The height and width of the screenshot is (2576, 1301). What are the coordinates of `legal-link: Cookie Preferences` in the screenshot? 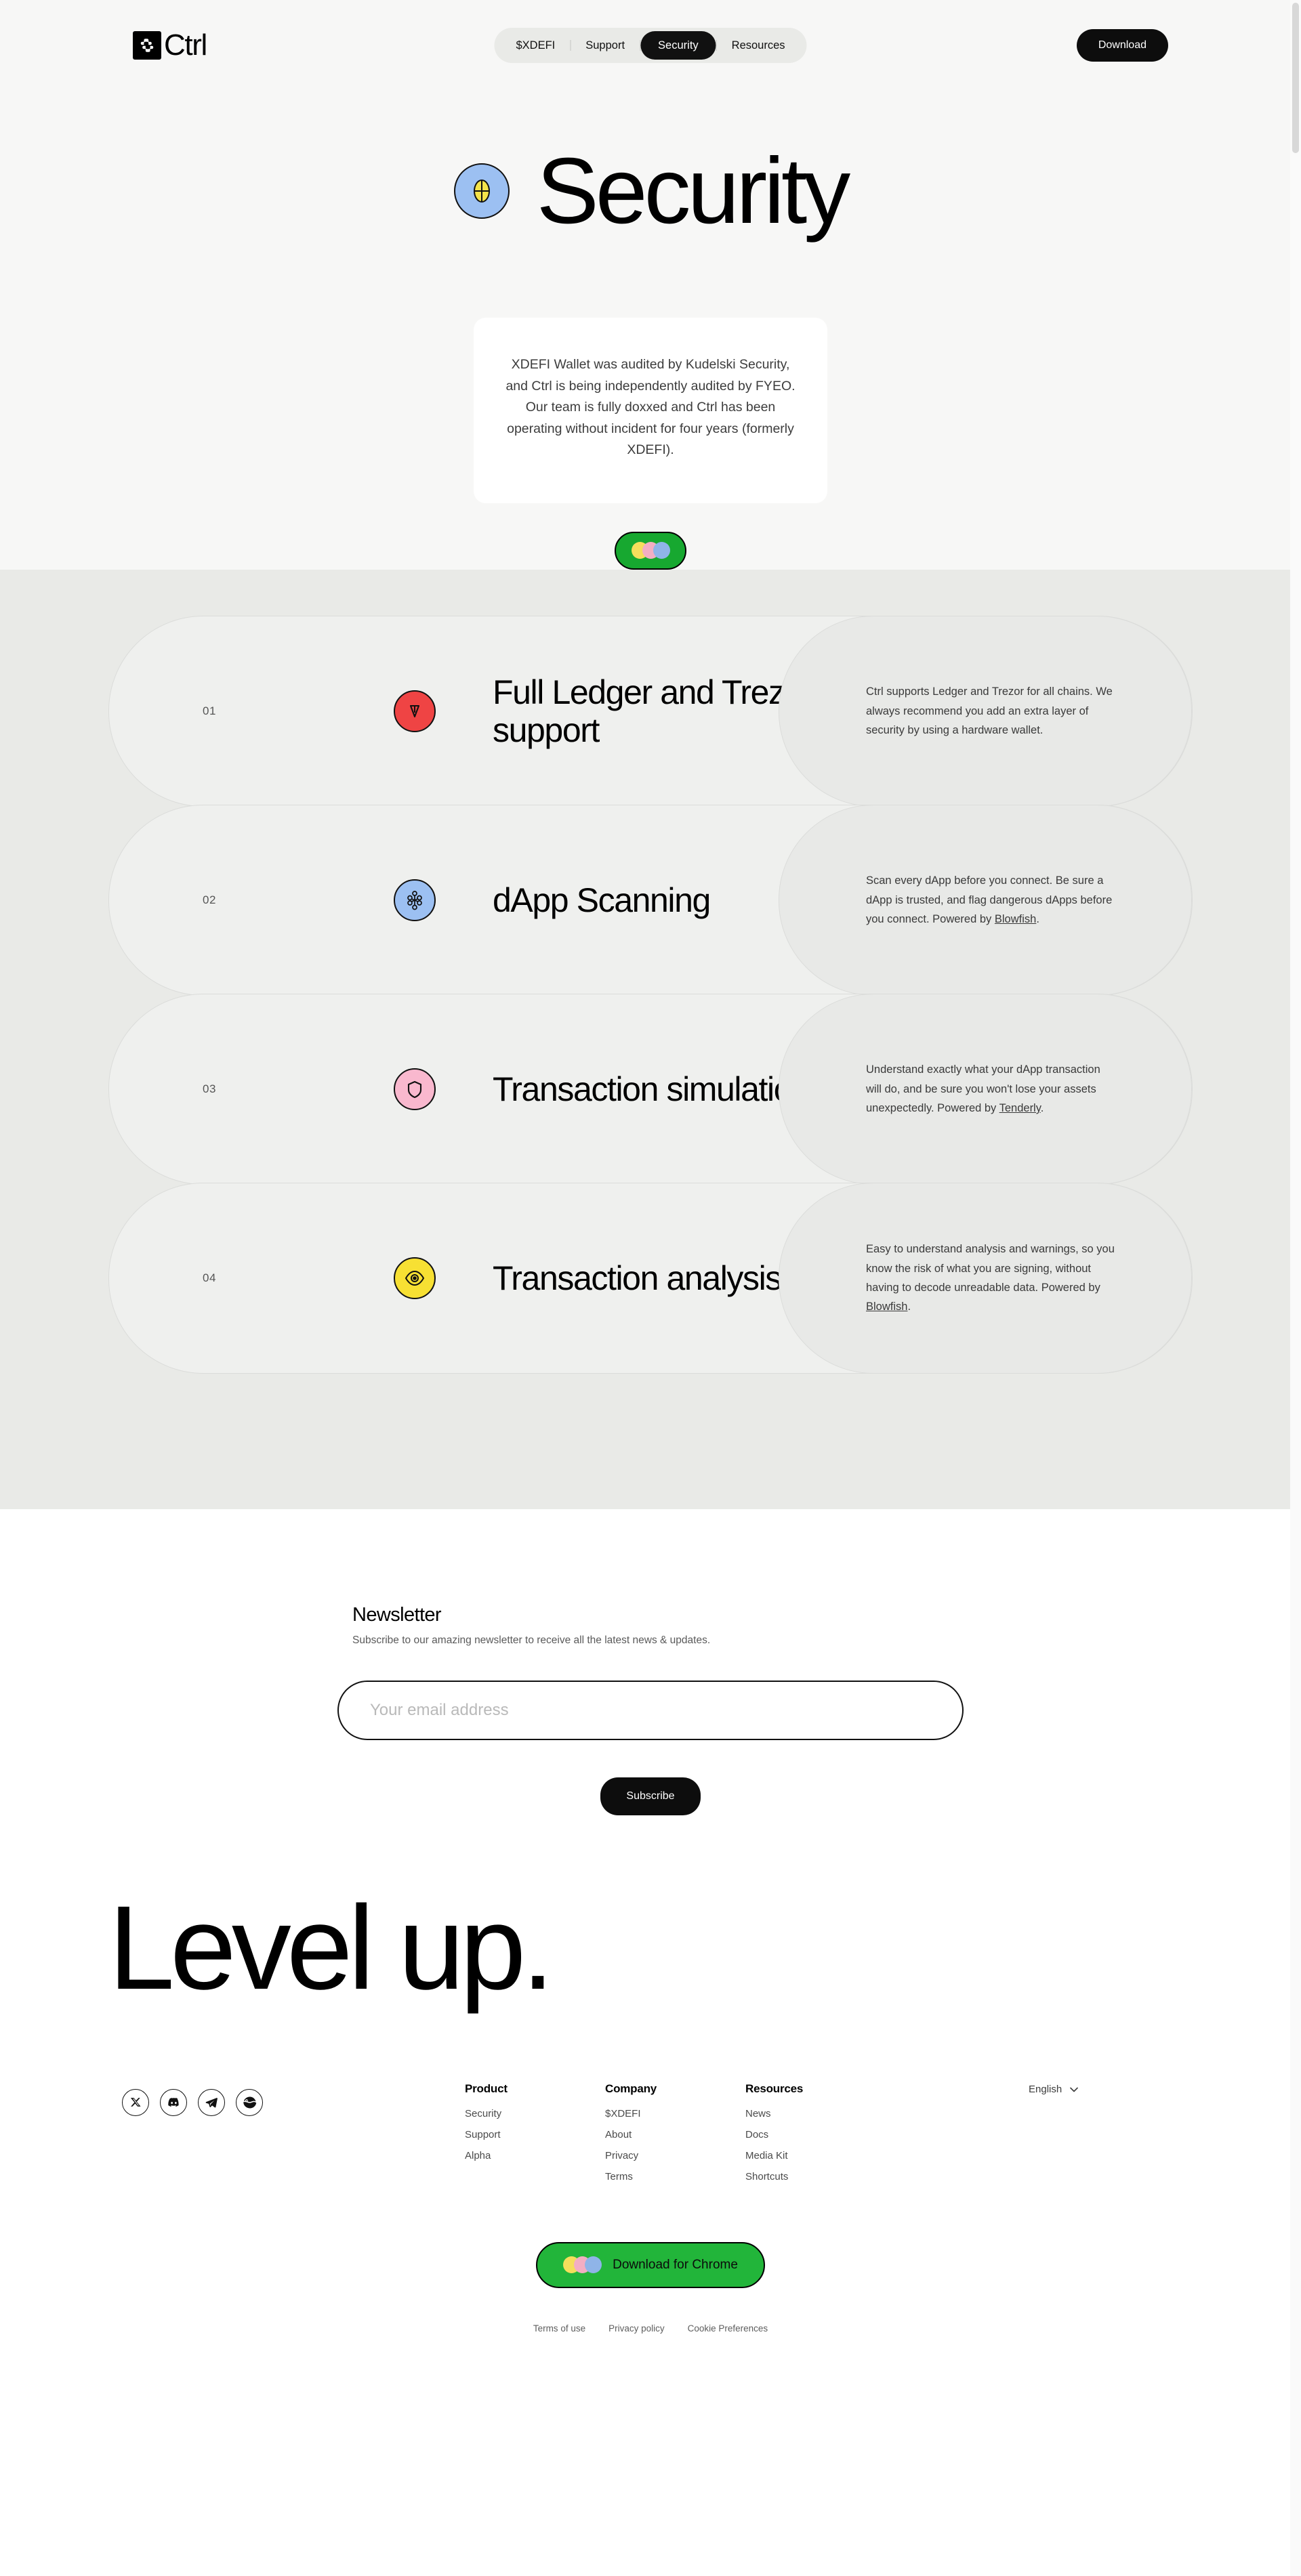 It's located at (728, 2328).